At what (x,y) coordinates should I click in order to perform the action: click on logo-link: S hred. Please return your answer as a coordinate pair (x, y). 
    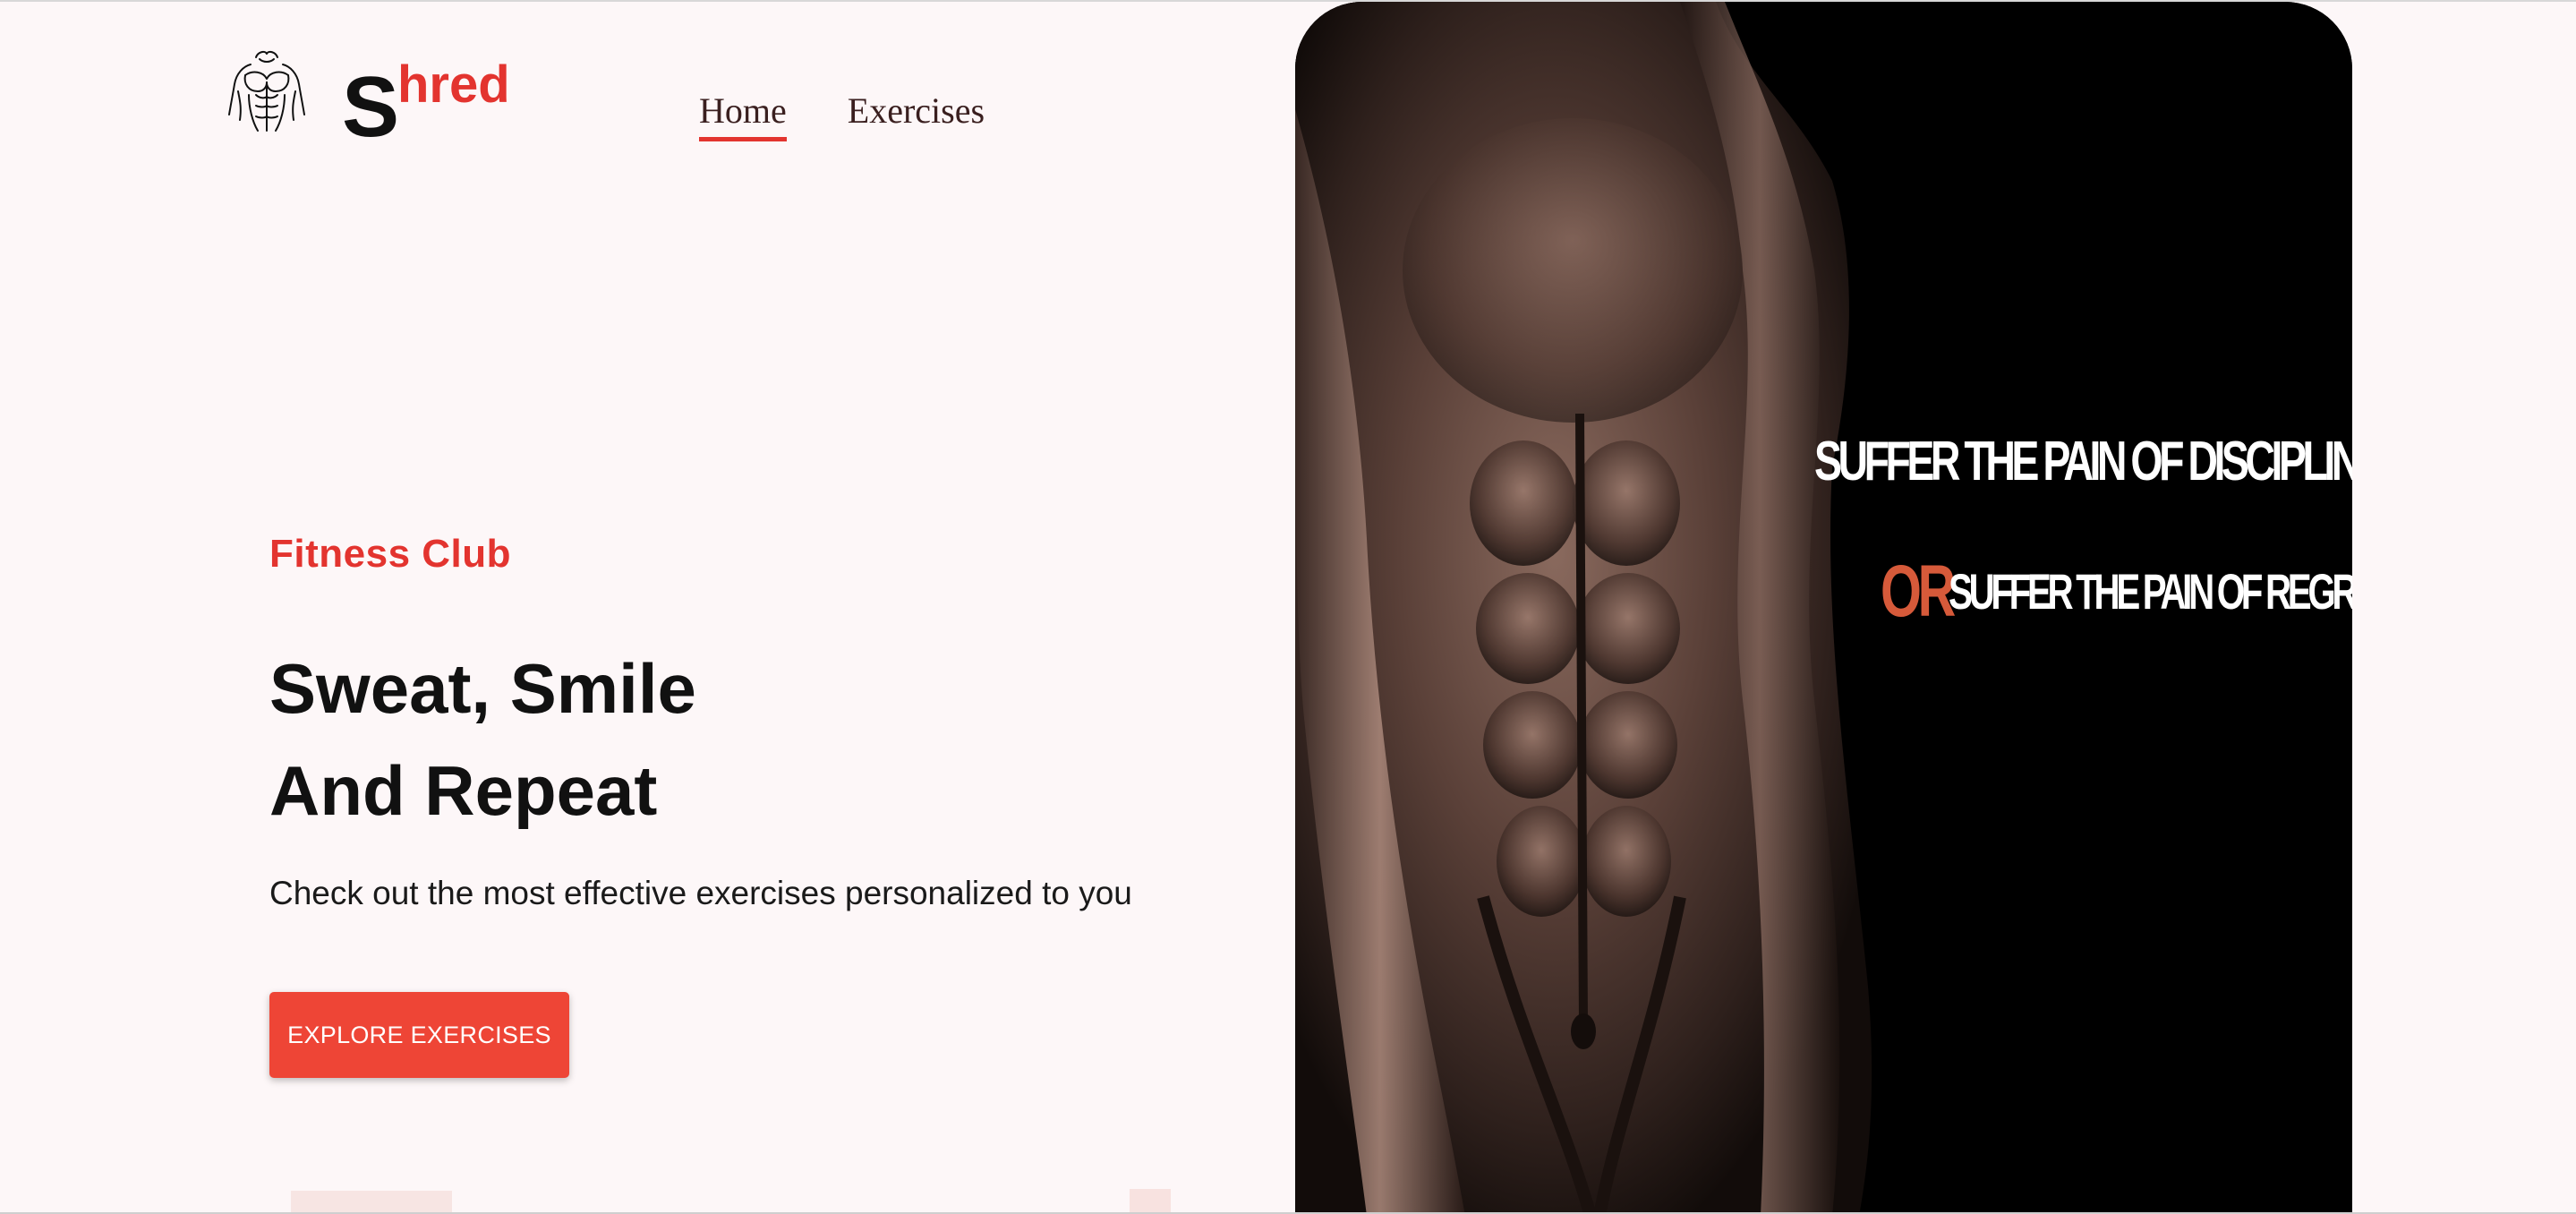
    Looking at the image, I should click on (380, 102).